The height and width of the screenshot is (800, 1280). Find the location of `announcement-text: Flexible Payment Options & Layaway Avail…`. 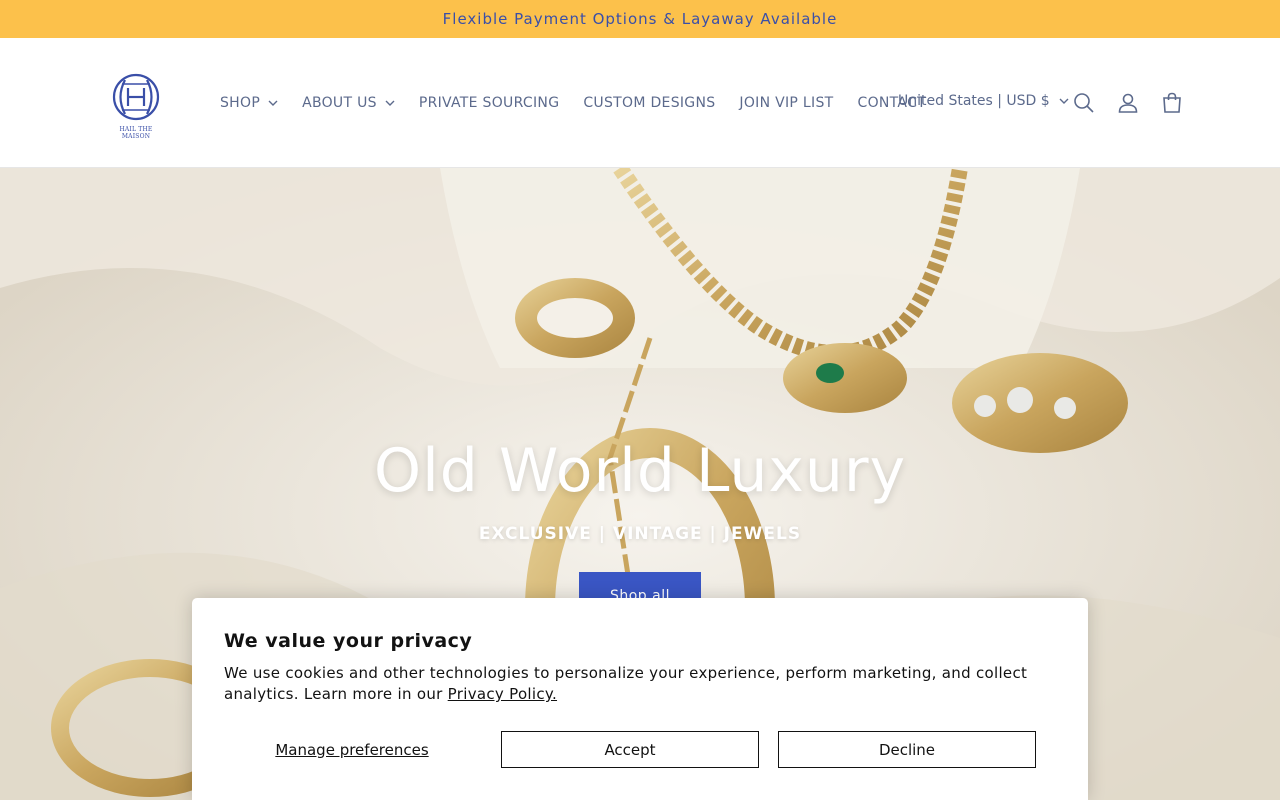

announcement-text: Flexible Payment Options & Layaway Avail… is located at coordinates (640, 19).